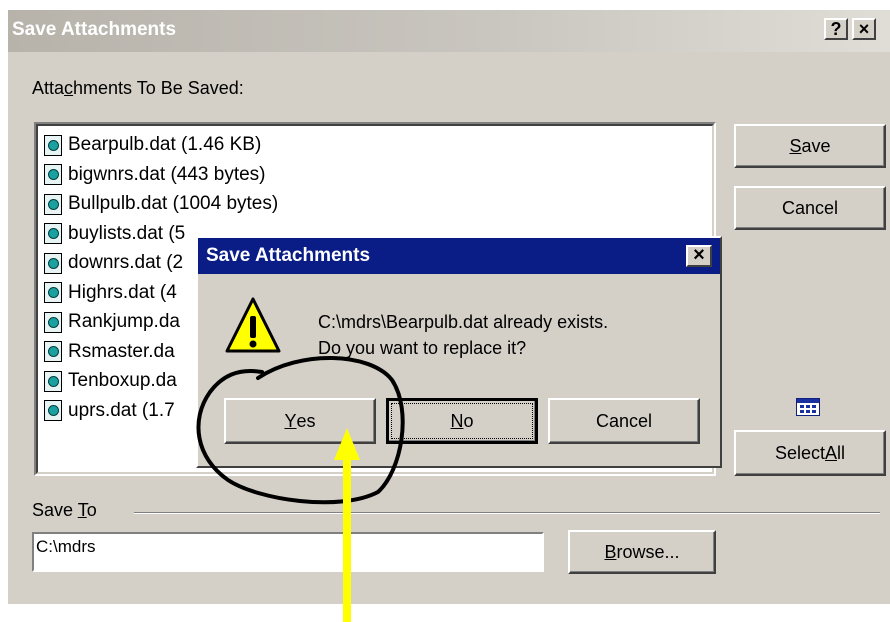 The width and height of the screenshot is (890, 622). I want to click on file-list-item: Rsmaster.da, so click(109, 352).